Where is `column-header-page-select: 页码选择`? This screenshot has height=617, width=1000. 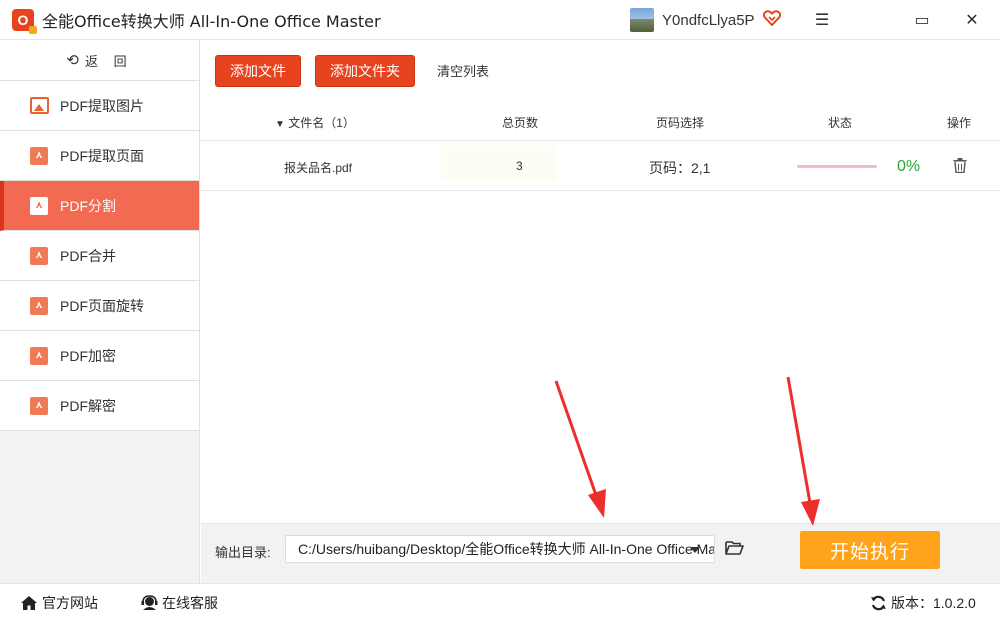 column-header-page-select: 页码选择 is located at coordinates (680, 123).